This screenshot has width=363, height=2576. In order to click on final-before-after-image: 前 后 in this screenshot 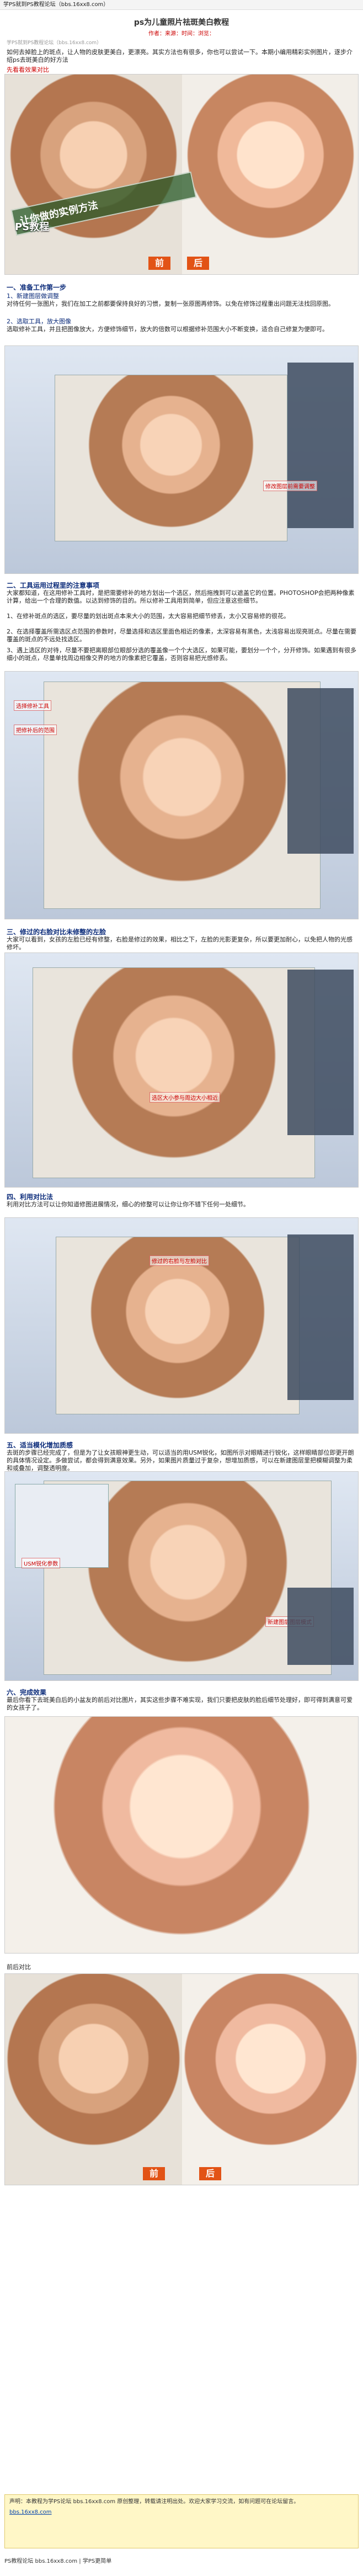, I will do `click(181, 2079)`.